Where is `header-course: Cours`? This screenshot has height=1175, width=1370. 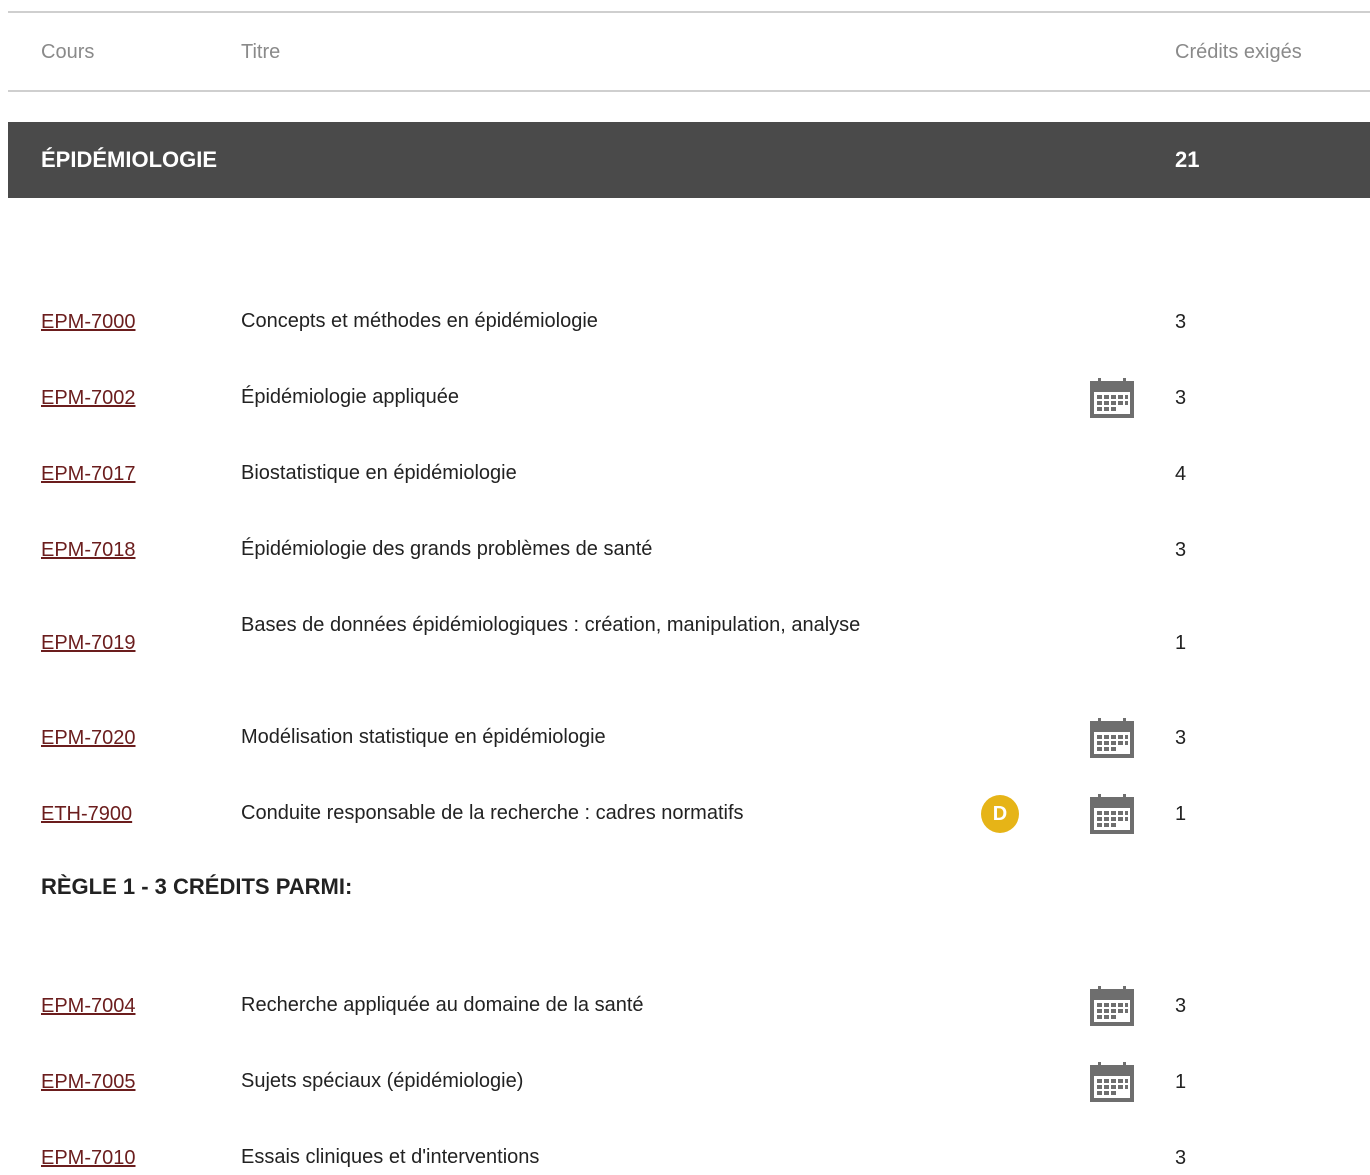
header-course: Cours is located at coordinates (68, 52).